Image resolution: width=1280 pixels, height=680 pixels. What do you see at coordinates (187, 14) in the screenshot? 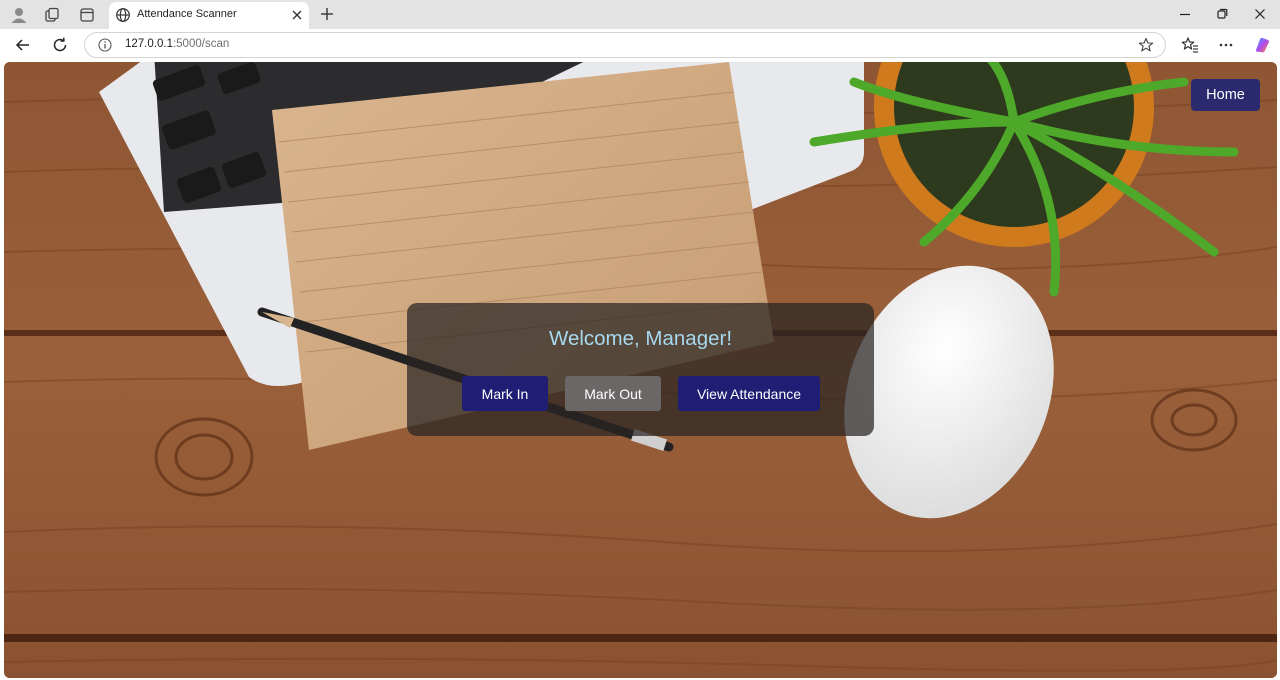
I see `tab-title: Attendance Scanner` at bounding box center [187, 14].